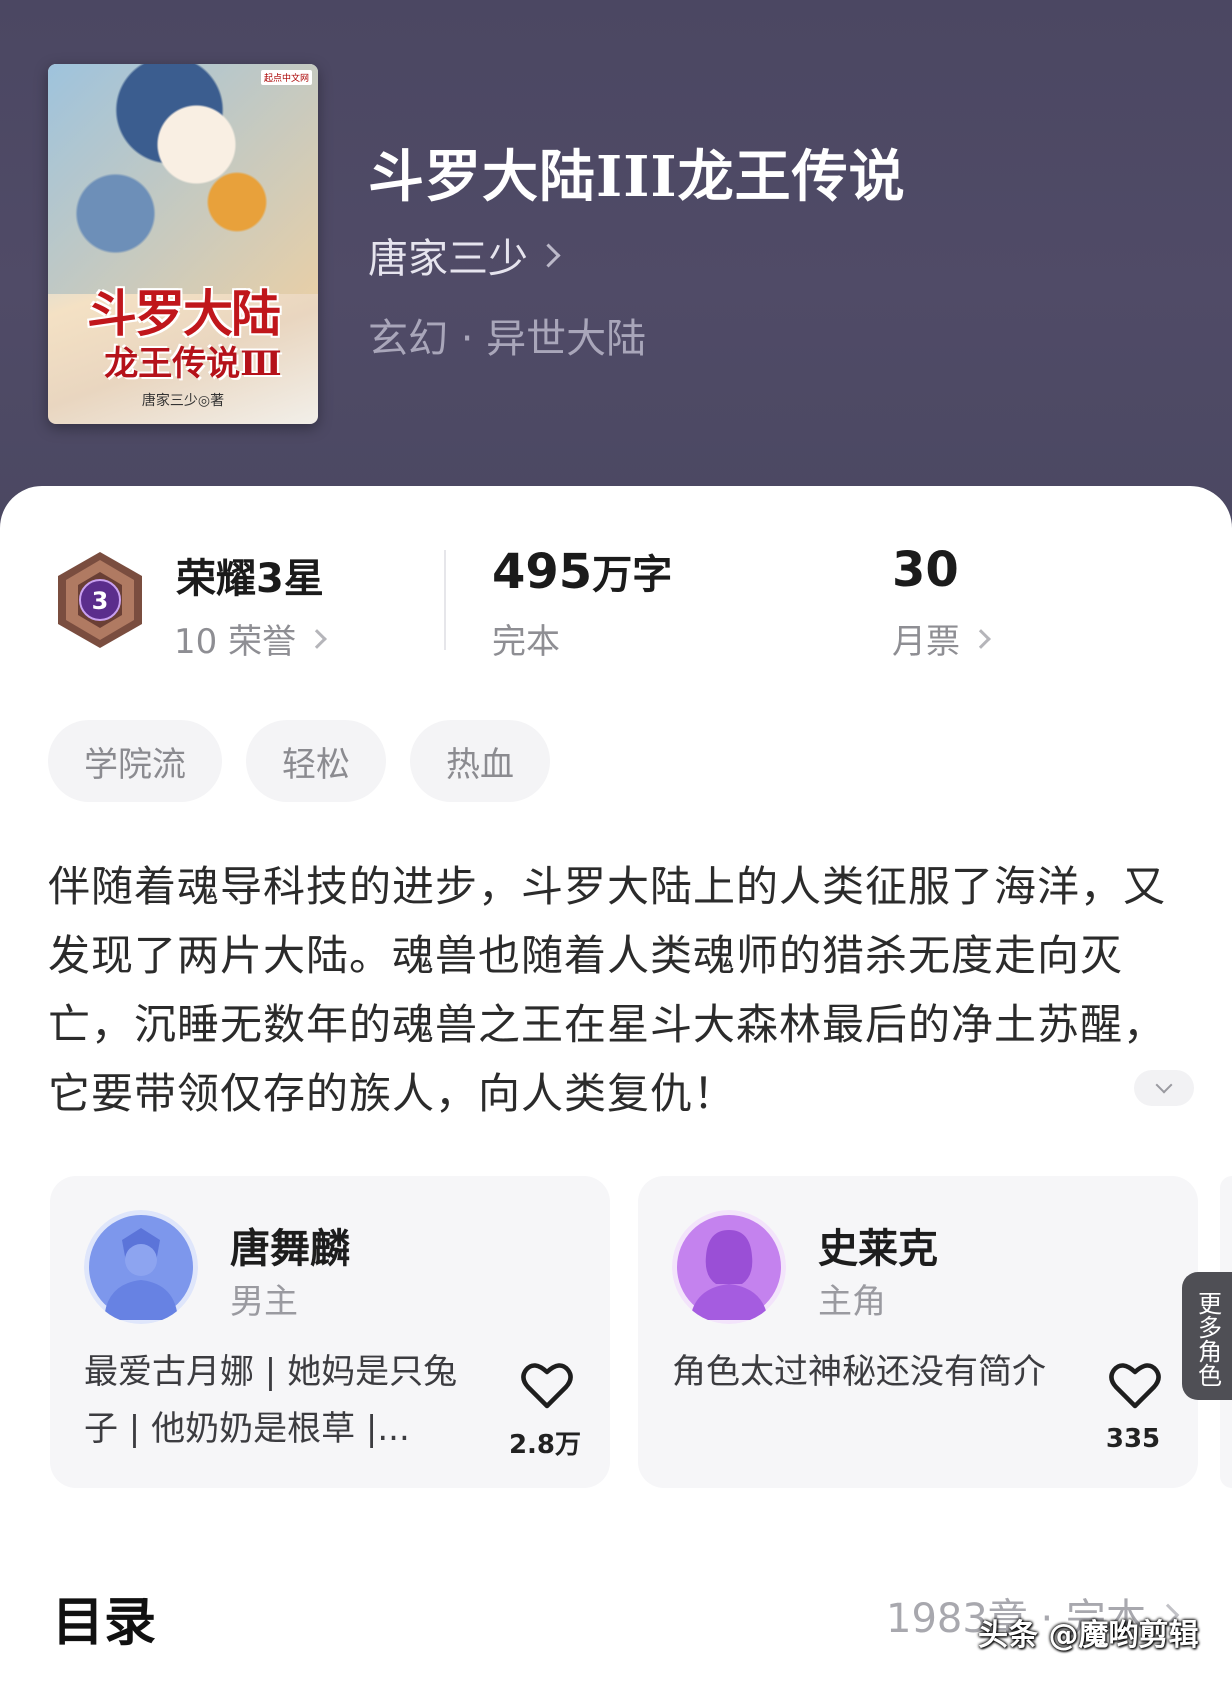 The height and width of the screenshot is (1685, 1232). Describe the element at coordinates (480, 761) in the screenshot. I see `tag-chip: 热血` at that location.